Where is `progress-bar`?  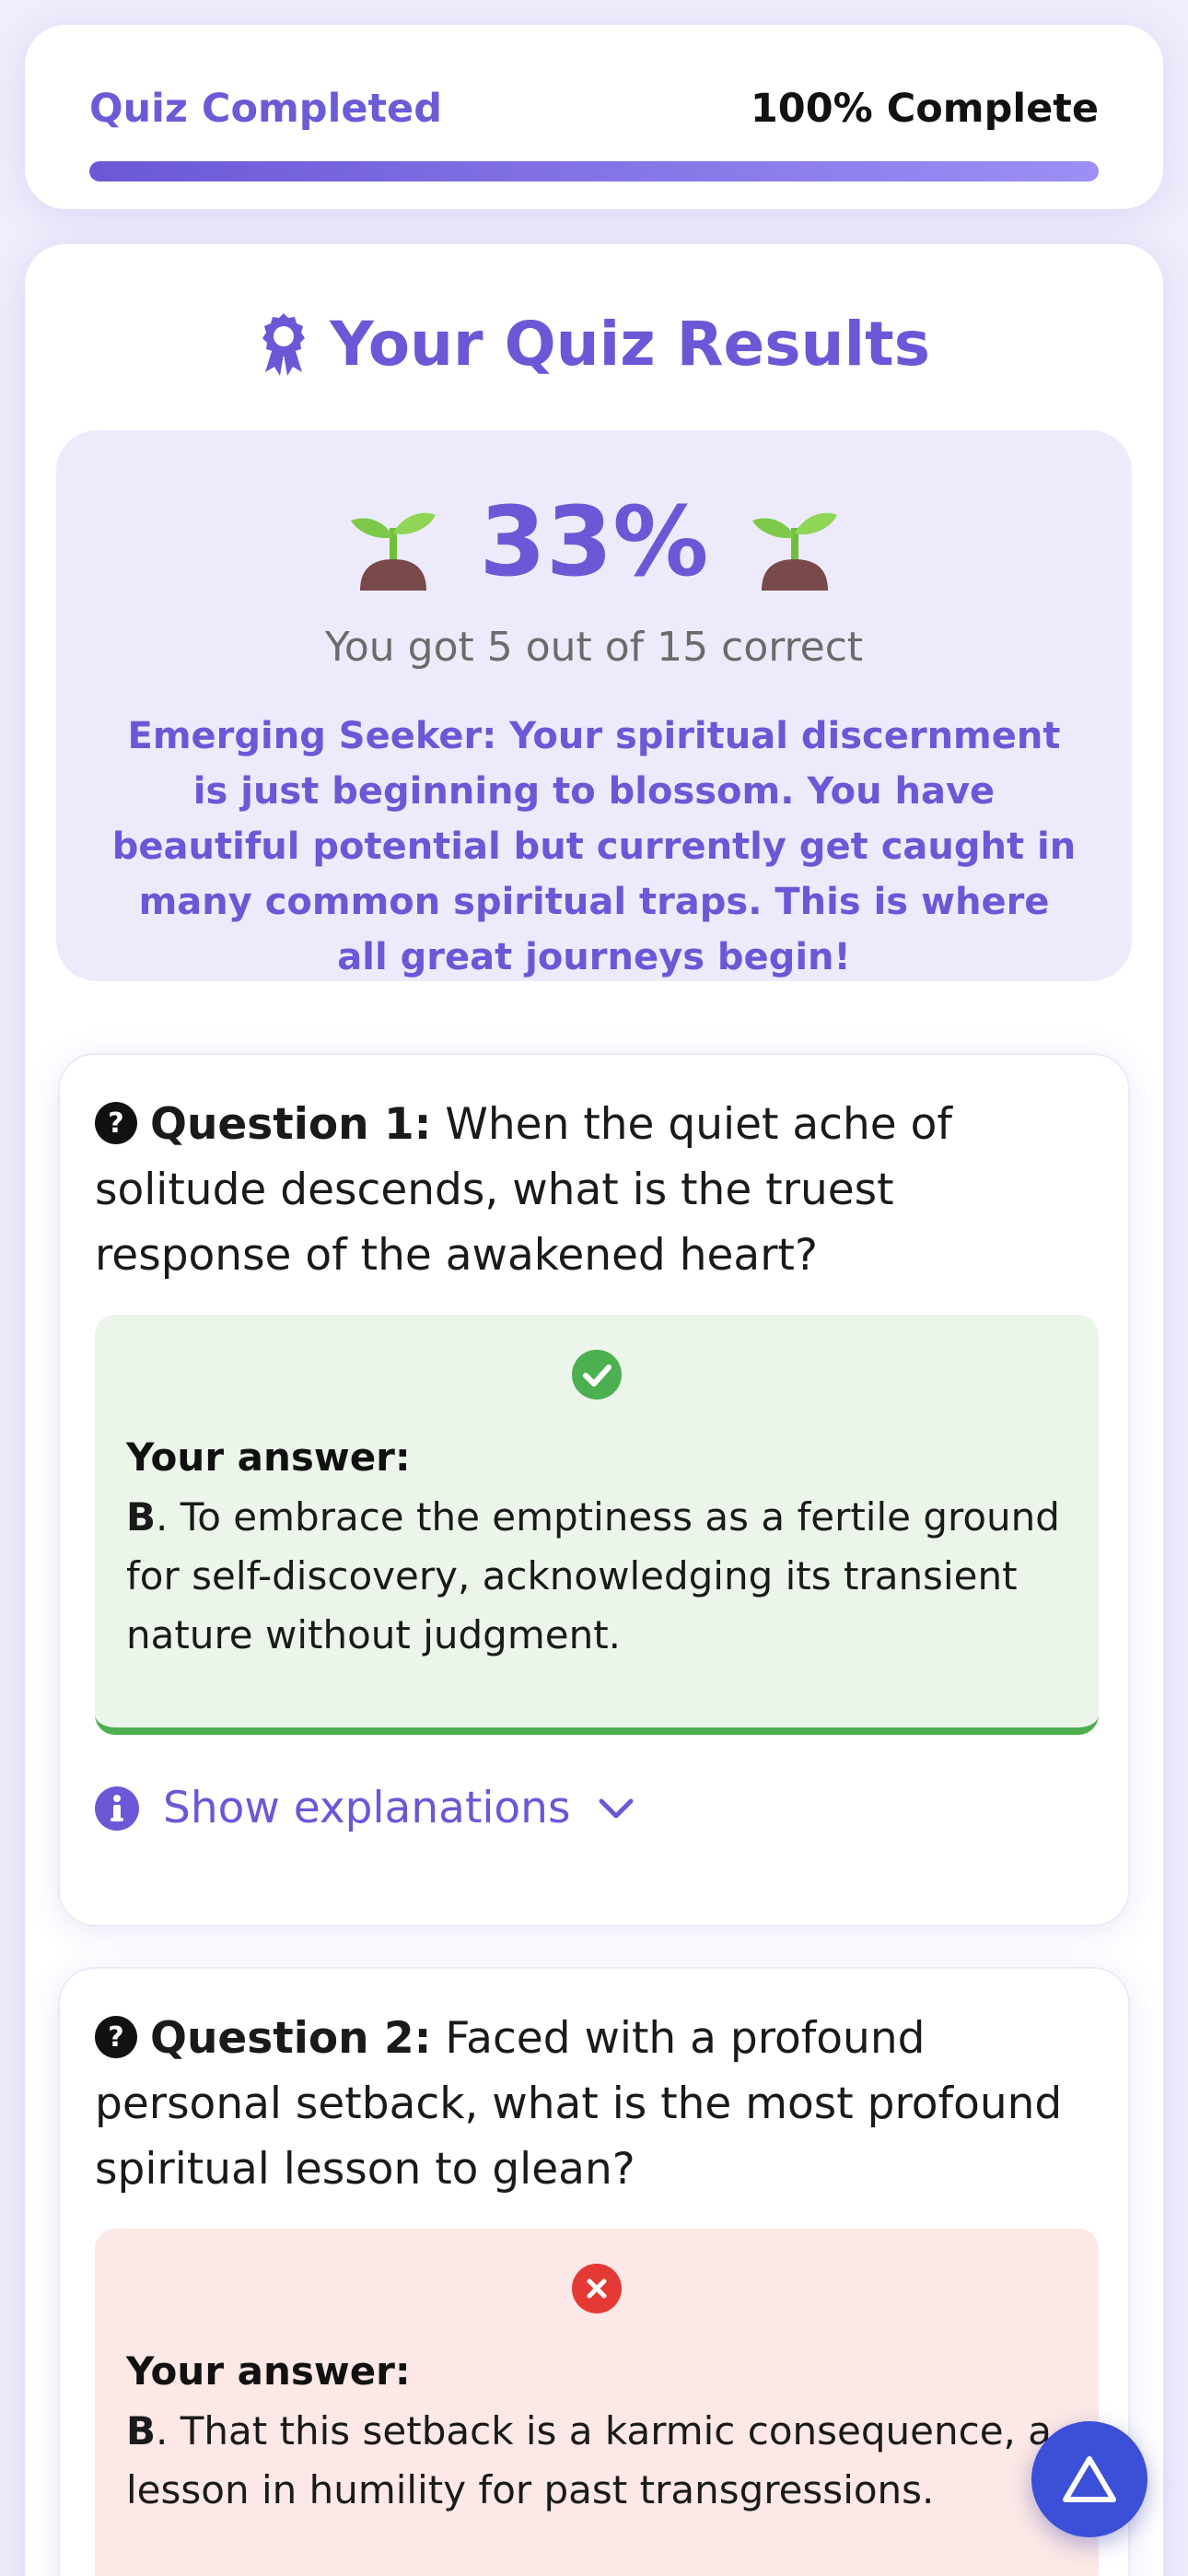 progress-bar is located at coordinates (594, 171).